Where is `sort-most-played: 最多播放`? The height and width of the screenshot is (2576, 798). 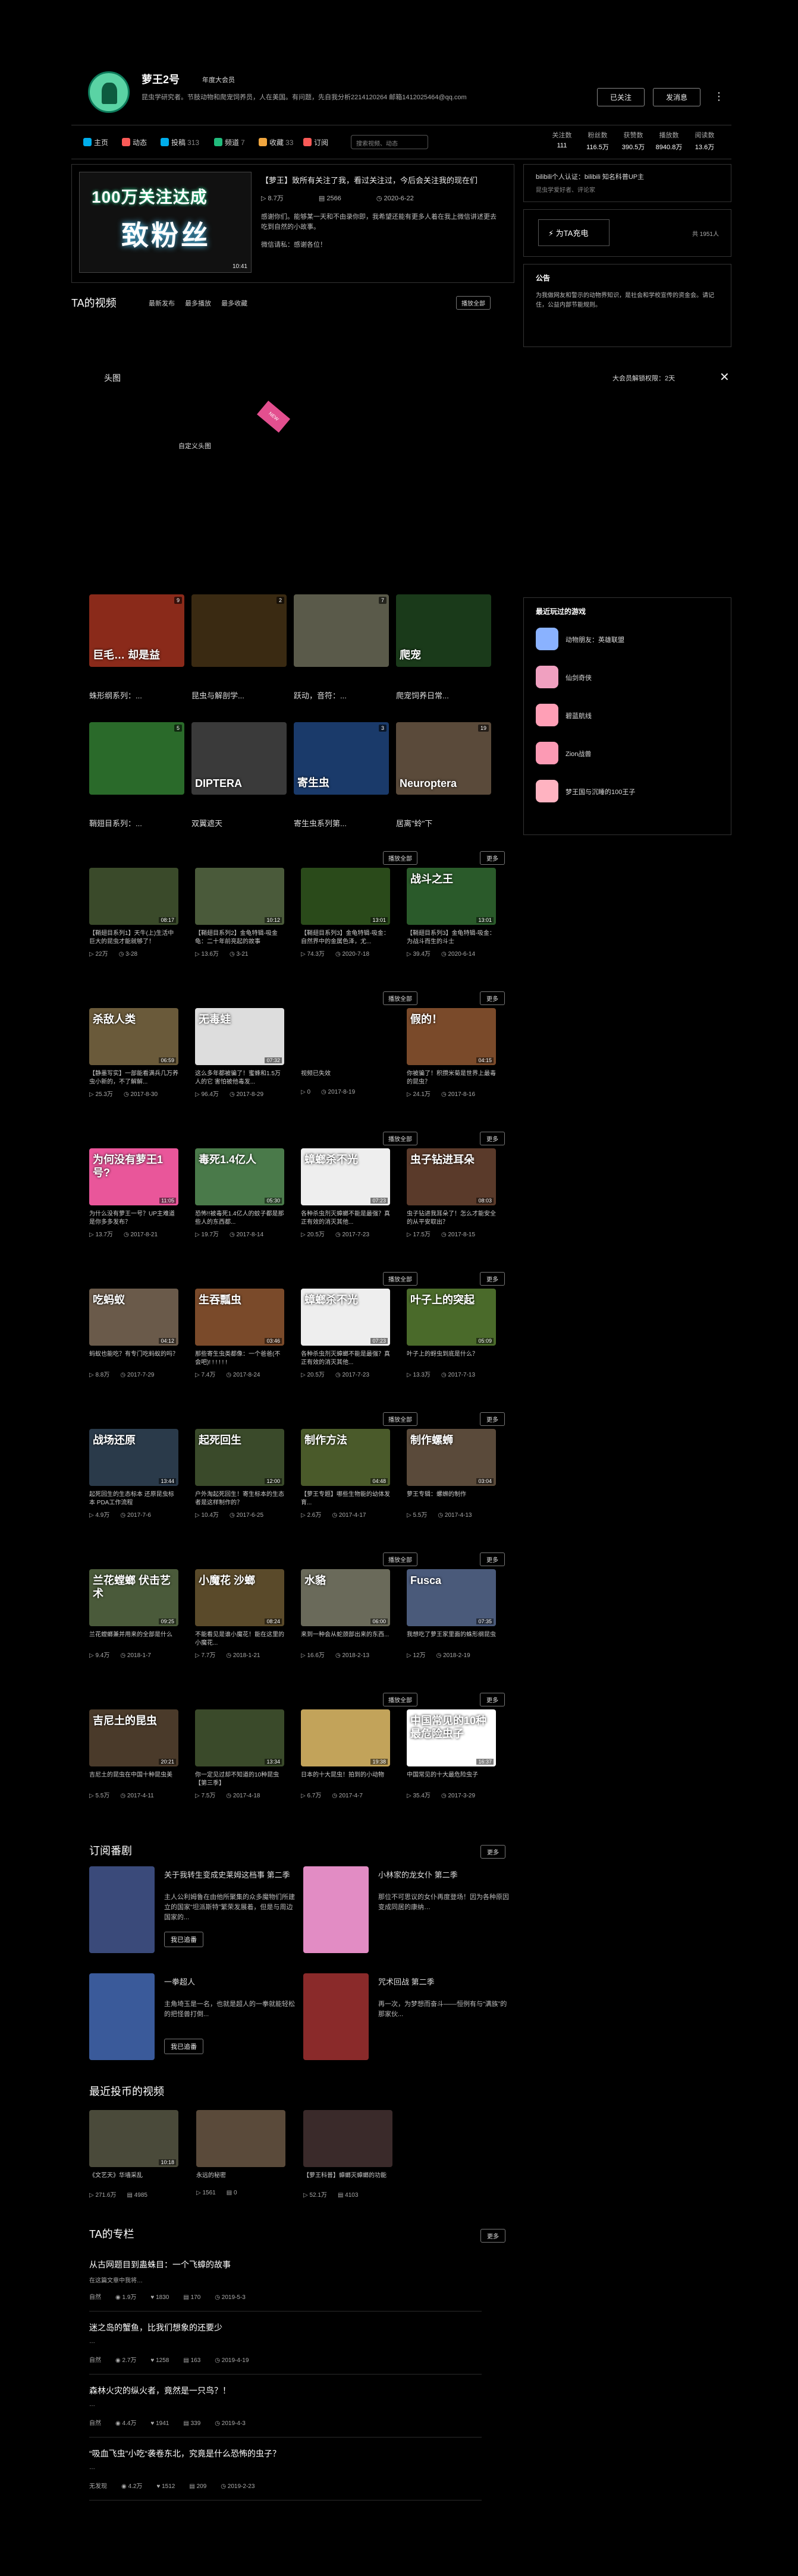
sort-most-played: 最多播放 is located at coordinates (198, 303).